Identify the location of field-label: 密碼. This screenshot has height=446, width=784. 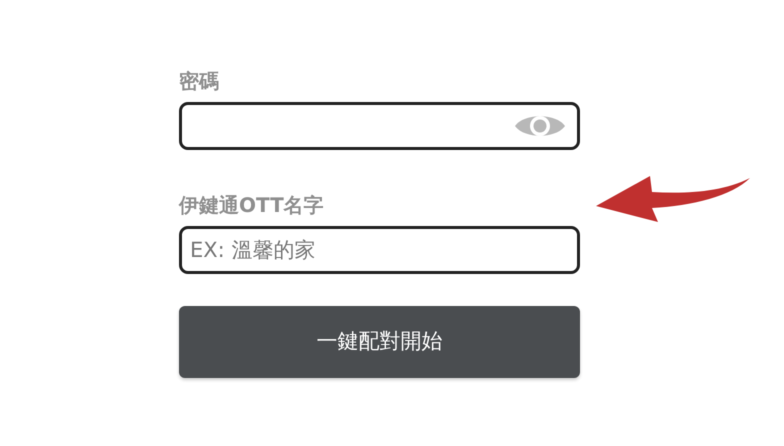
(199, 81).